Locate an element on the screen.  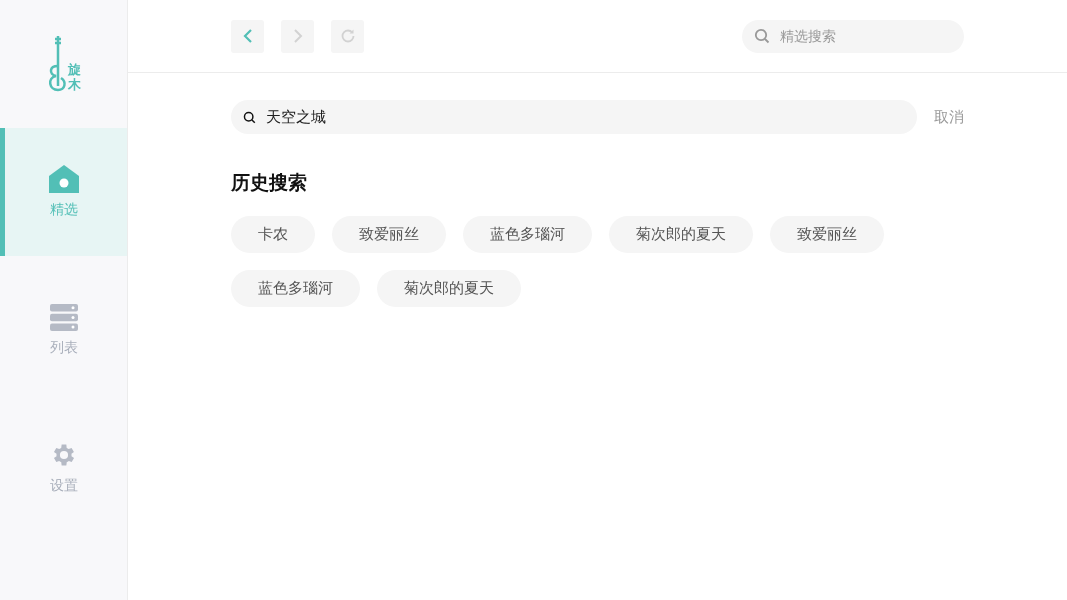
logo-text: 旋木 is located at coordinates (74, 77).